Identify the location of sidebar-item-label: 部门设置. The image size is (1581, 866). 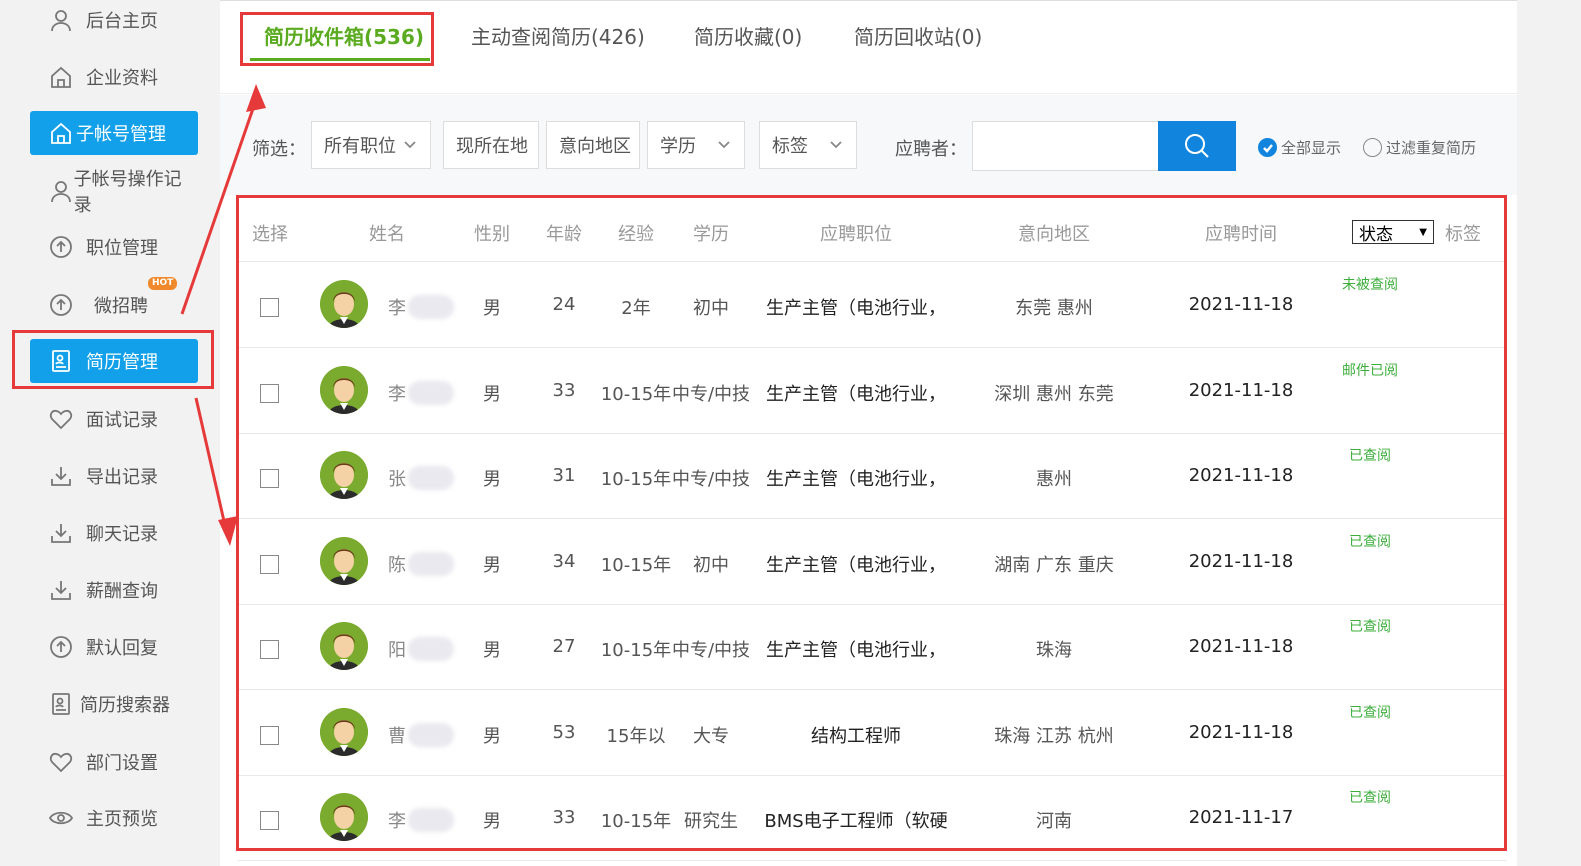
(122, 763).